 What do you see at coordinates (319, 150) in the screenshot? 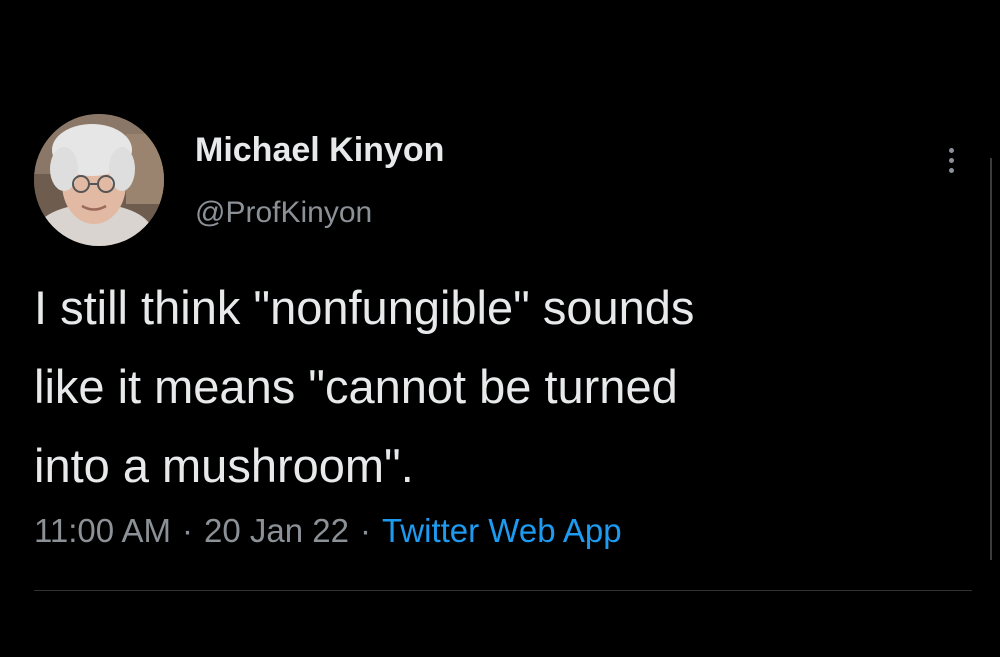
I see `author-display-name: Michael Kinyon` at bounding box center [319, 150].